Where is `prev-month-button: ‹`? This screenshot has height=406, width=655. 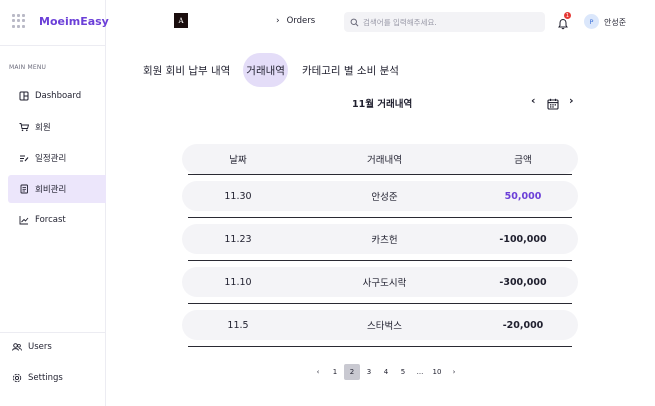
prev-month-button: ‹ is located at coordinates (533, 100).